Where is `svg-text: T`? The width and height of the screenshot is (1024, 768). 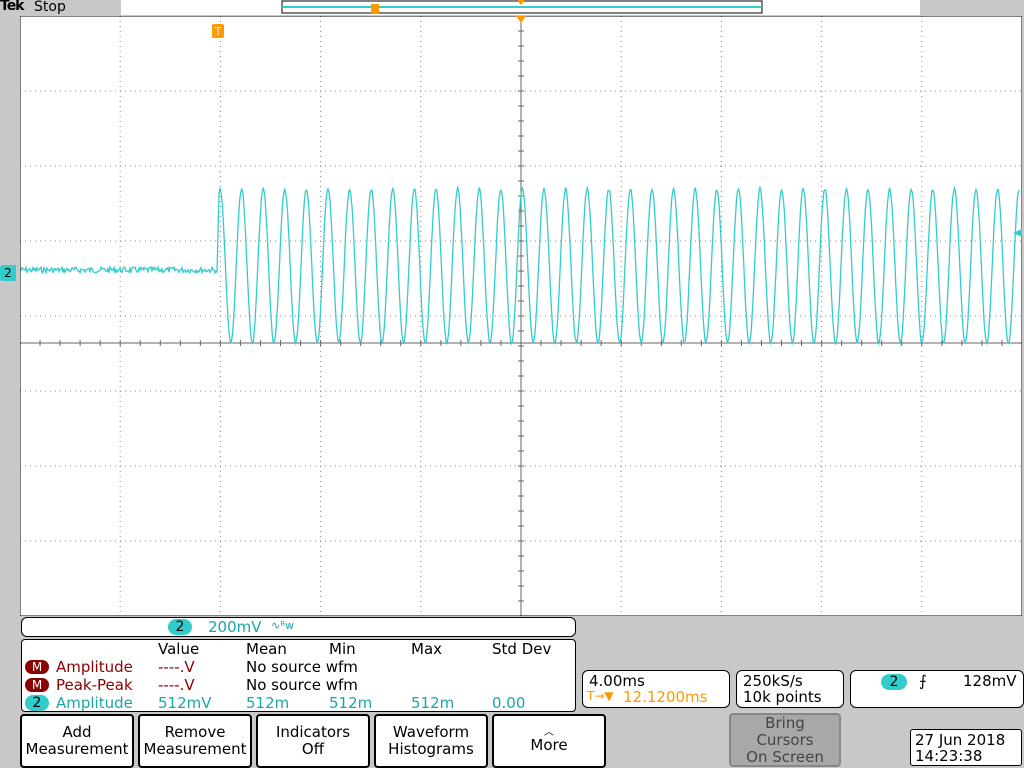 svg-text: T is located at coordinates (218, 31).